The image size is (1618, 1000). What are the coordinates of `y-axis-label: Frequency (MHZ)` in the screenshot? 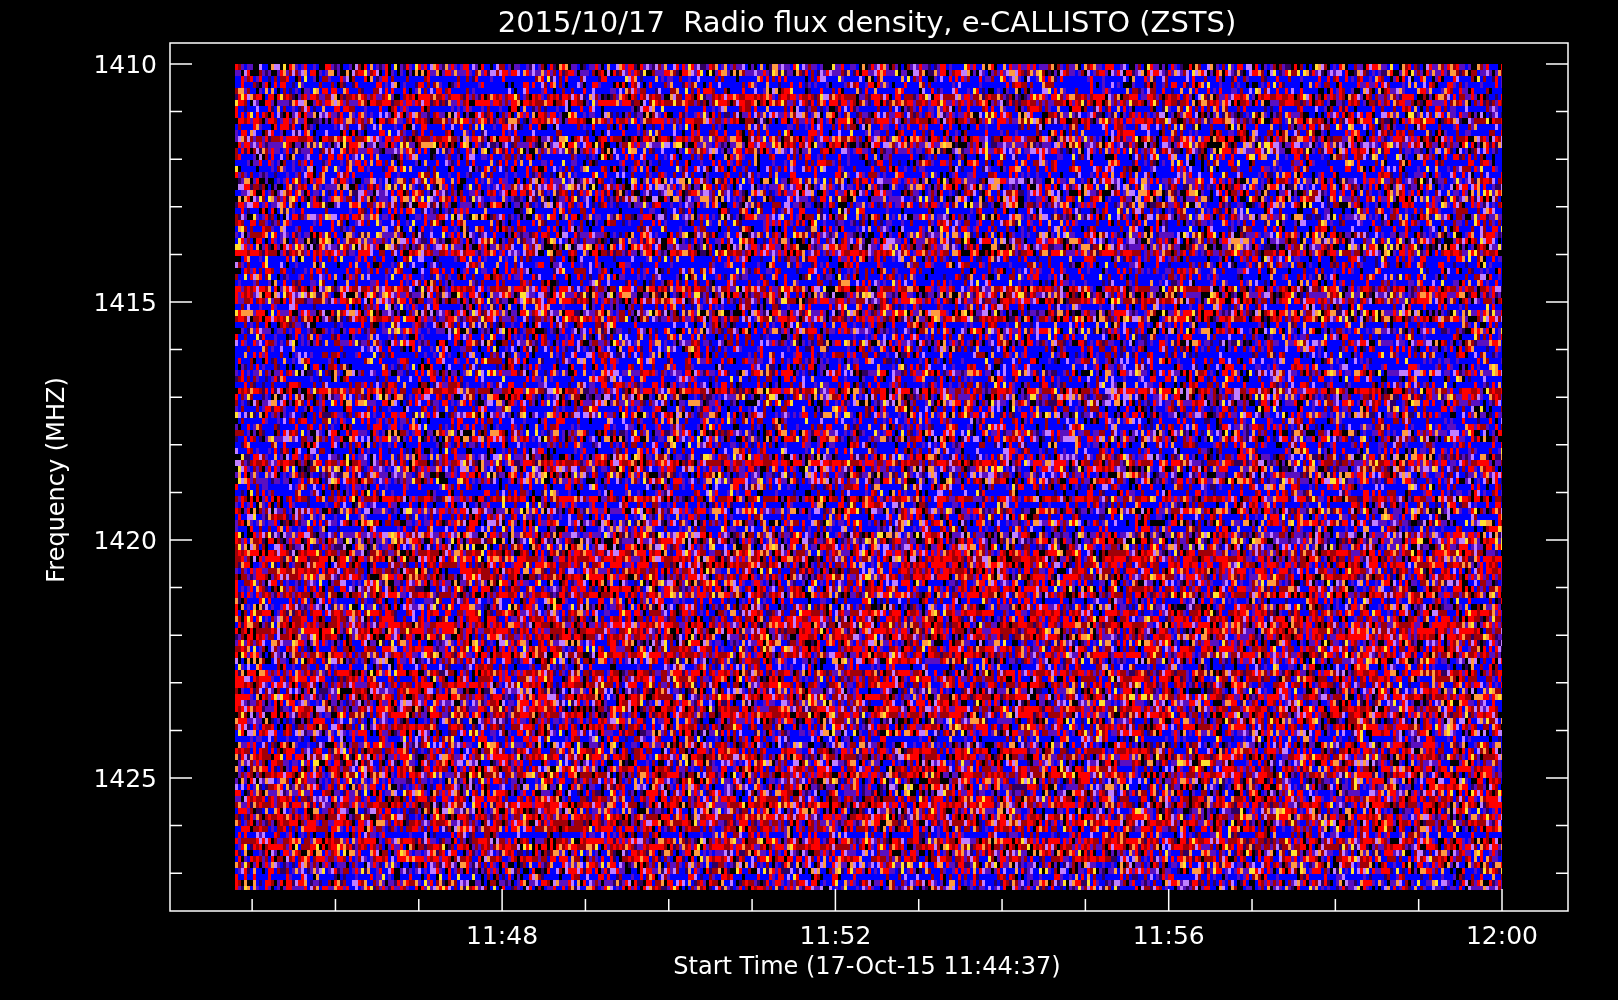 It's located at (56, 480).